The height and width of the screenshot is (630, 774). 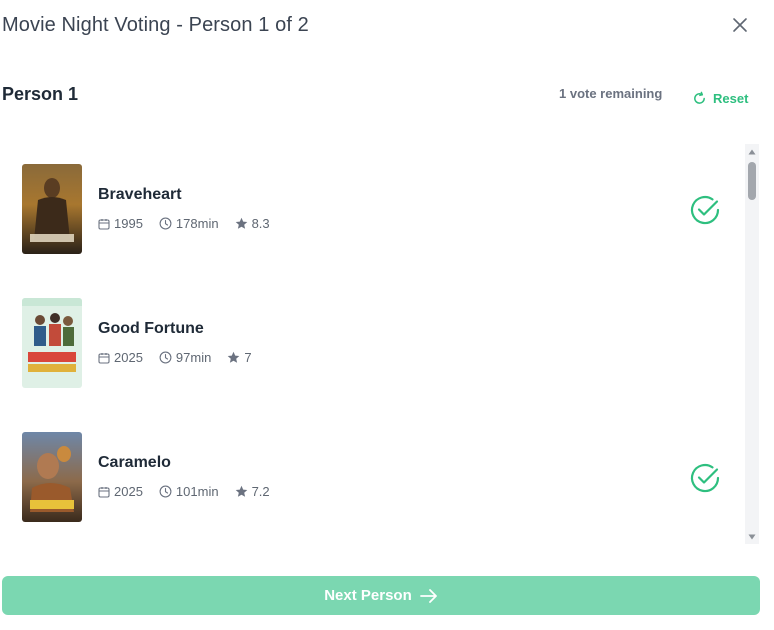 I want to click on dialog-title: Movie Night Voting - Person 1 of 2, so click(x=155, y=25).